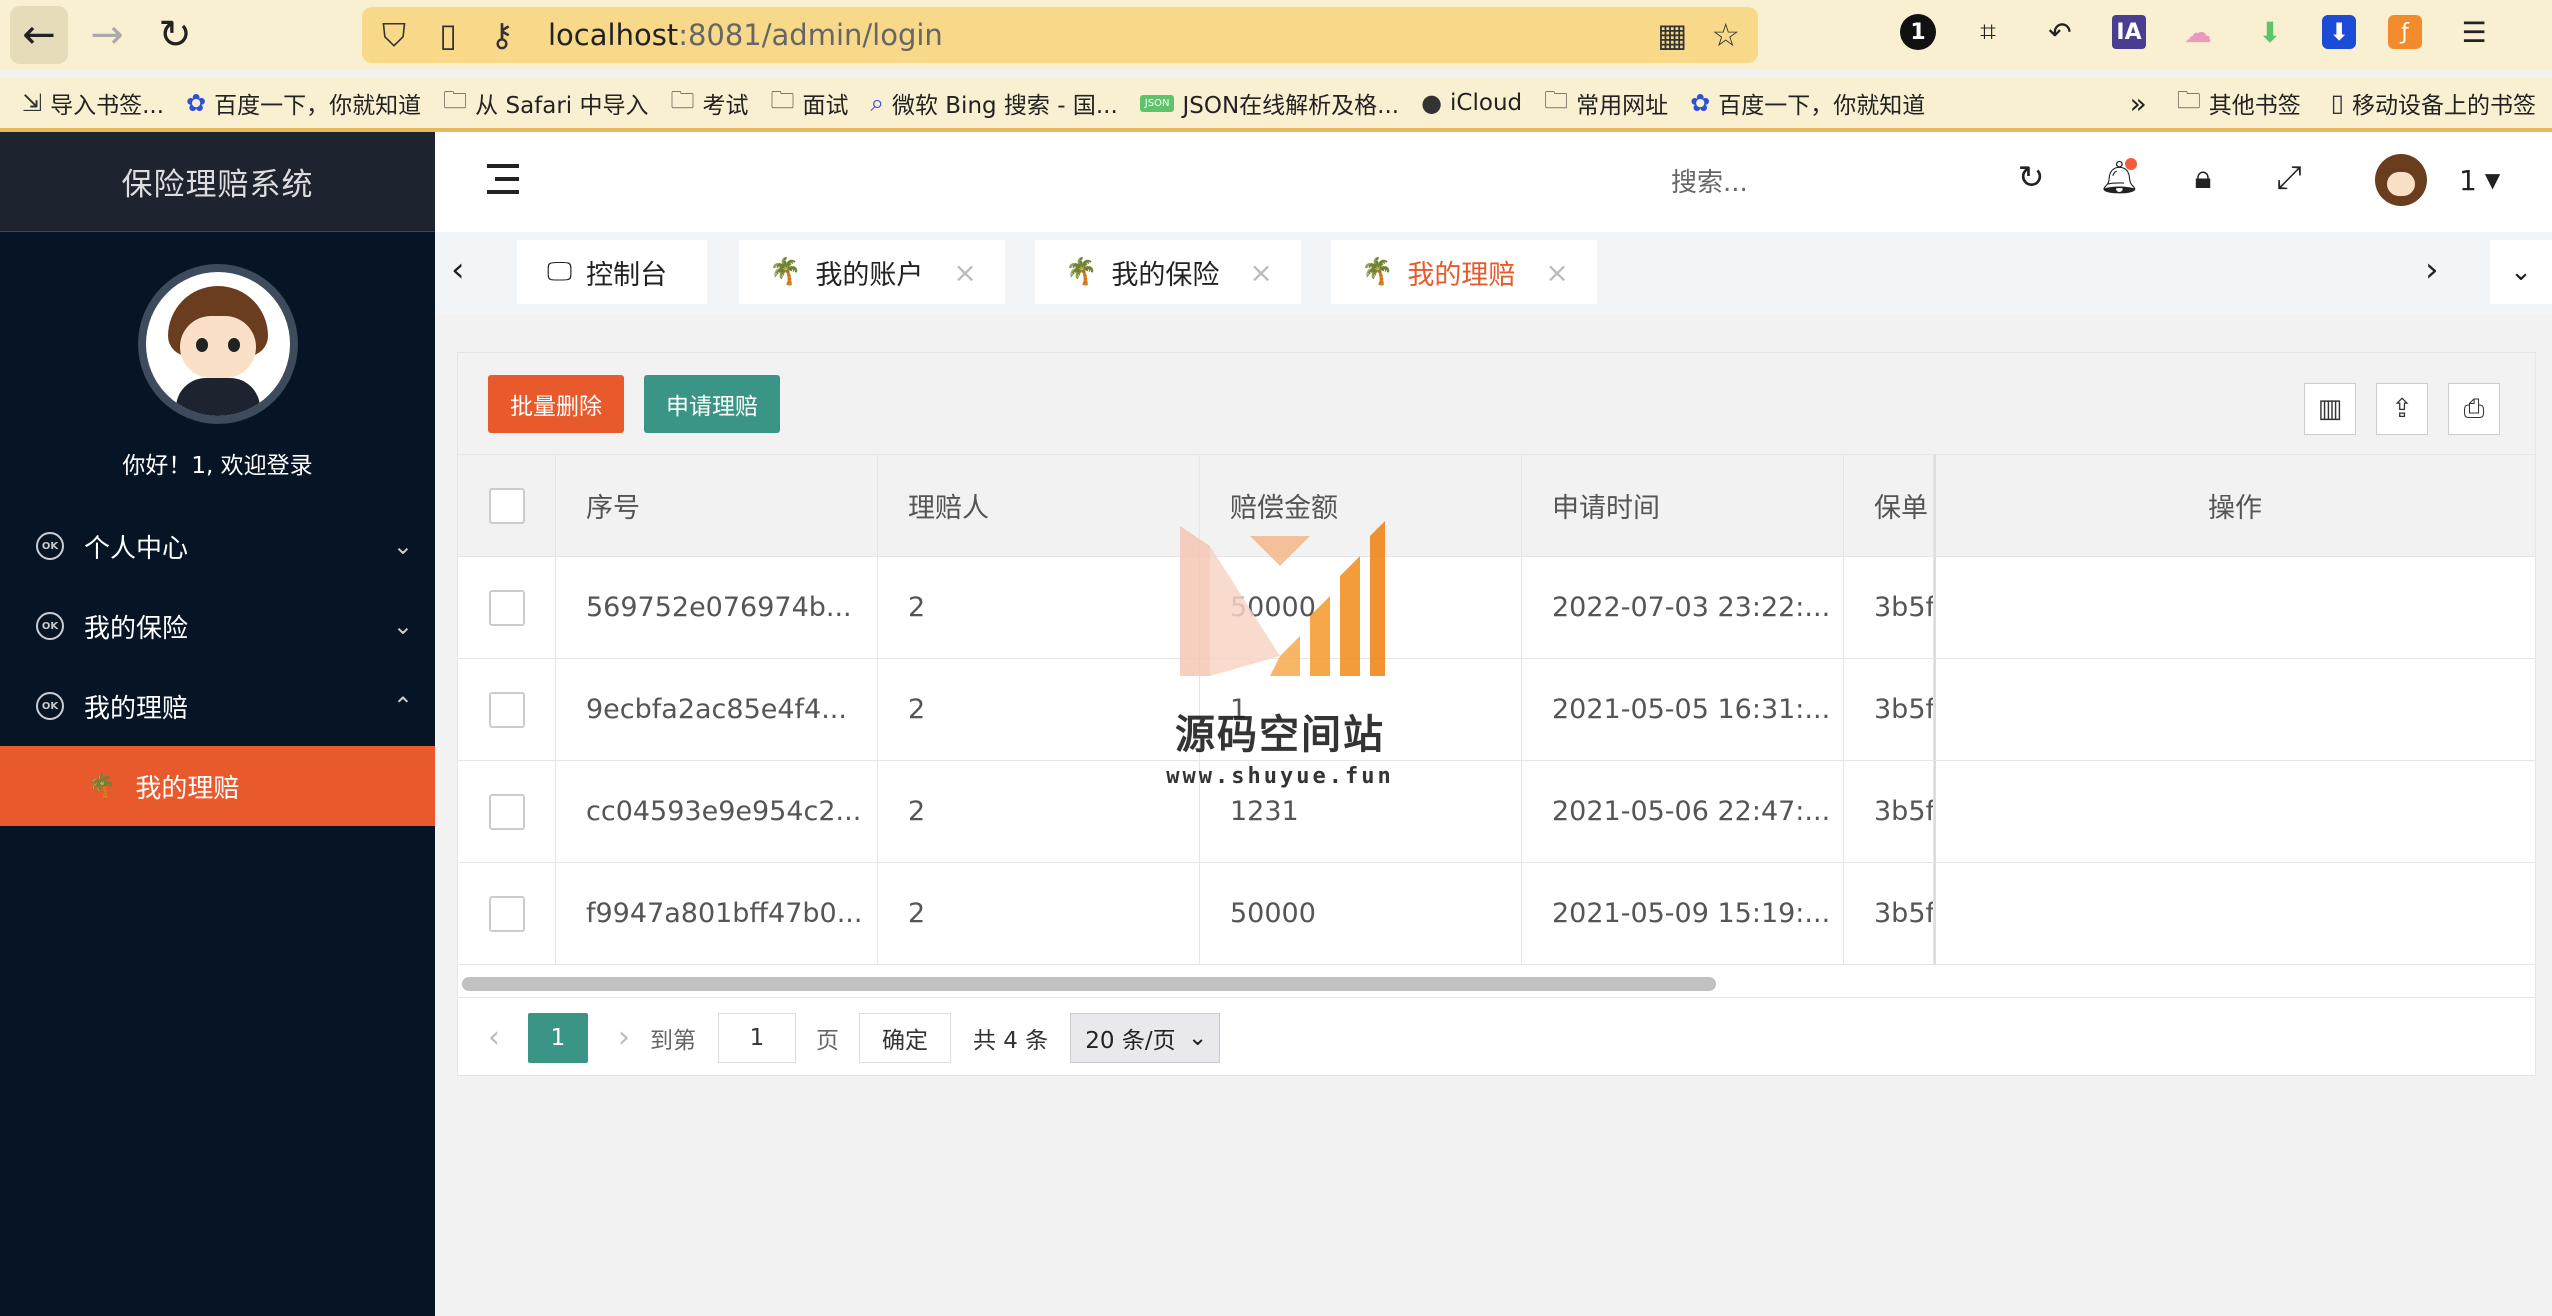  Describe the element at coordinates (1606, 103) in the screenshot. I see `bookmark-item: 🗀 常用网址` at that location.